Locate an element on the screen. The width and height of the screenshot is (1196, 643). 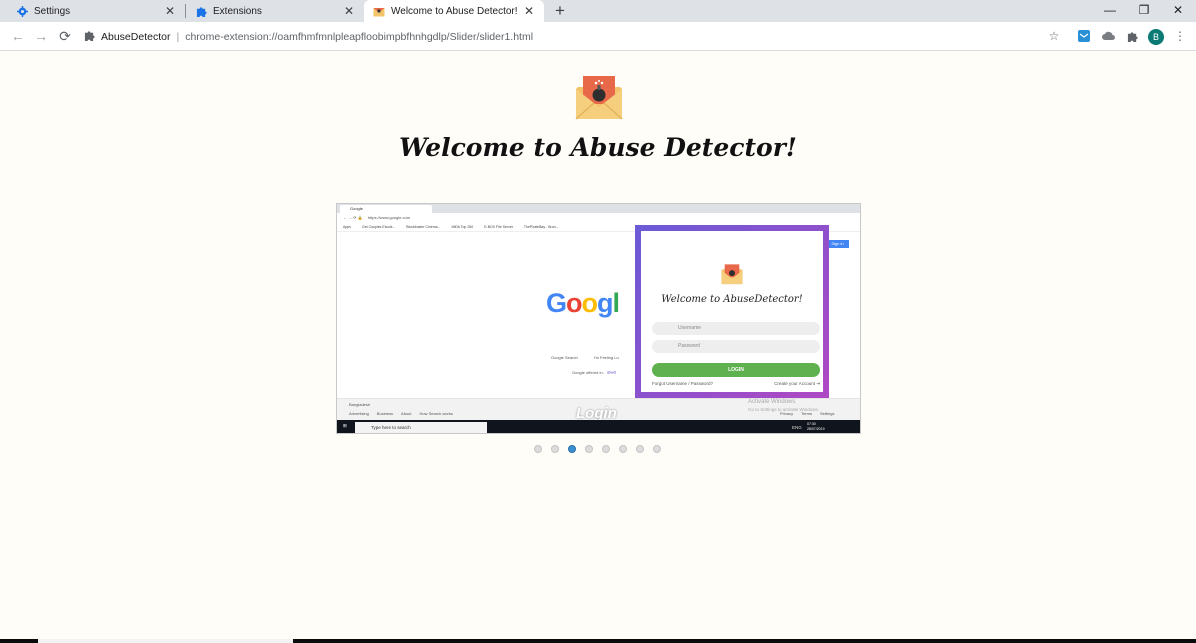
google-logo: Googl is located at coordinates (583, 303).